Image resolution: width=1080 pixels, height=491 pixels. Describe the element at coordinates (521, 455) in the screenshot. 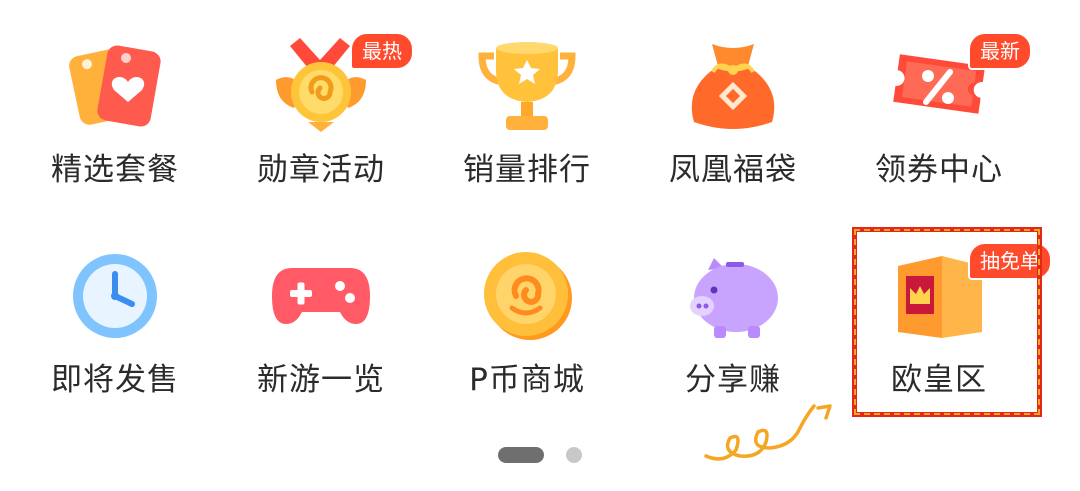

I see `page-dot-active` at that location.